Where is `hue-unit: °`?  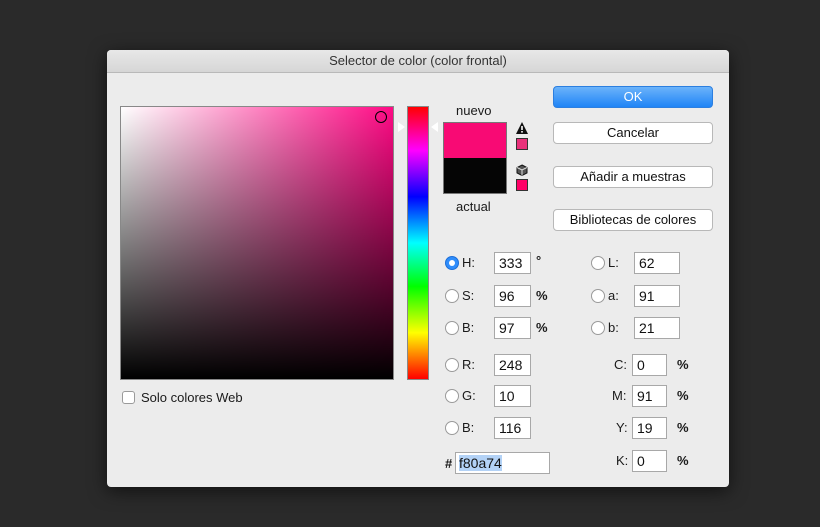 hue-unit: ° is located at coordinates (539, 260).